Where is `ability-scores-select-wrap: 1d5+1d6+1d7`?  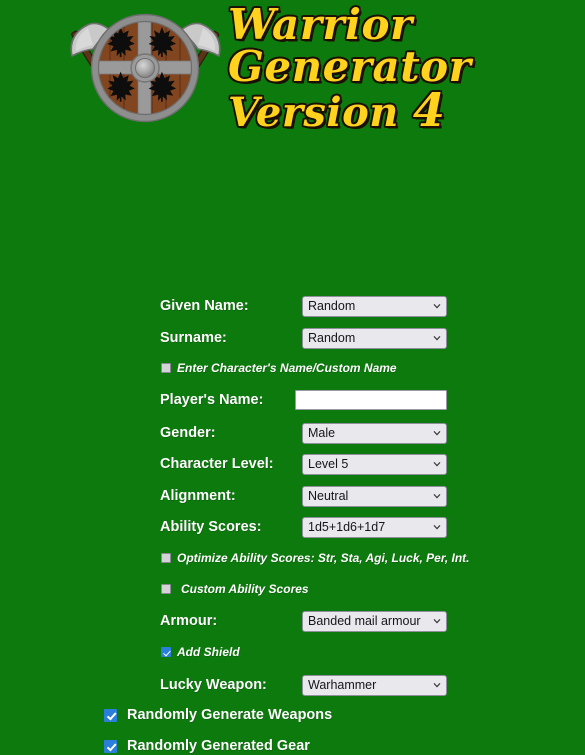 ability-scores-select-wrap: 1d5+1d6+1d7 is located at coordinates (374, 527).